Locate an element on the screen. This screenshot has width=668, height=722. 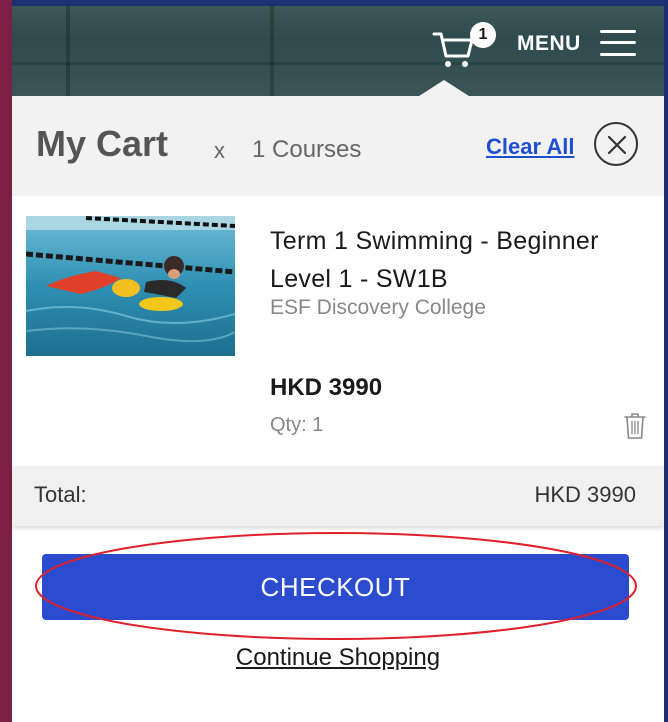
total-value: HKD 3990 is located at coordinates (585, 494).